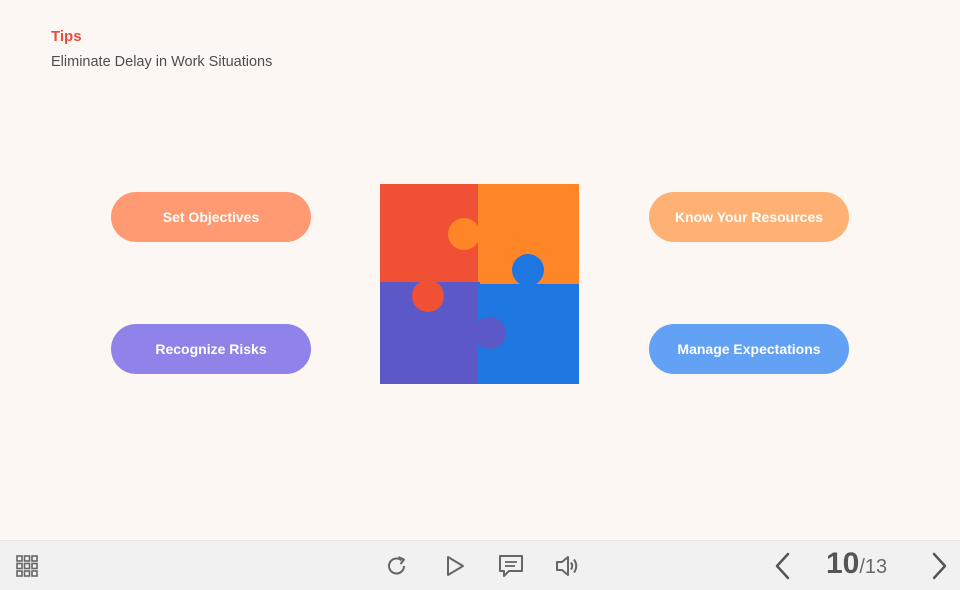  What do you see at coordinates (455, 566) in the screenshot?
I see `play-icon` at bounding box center [455, 566].